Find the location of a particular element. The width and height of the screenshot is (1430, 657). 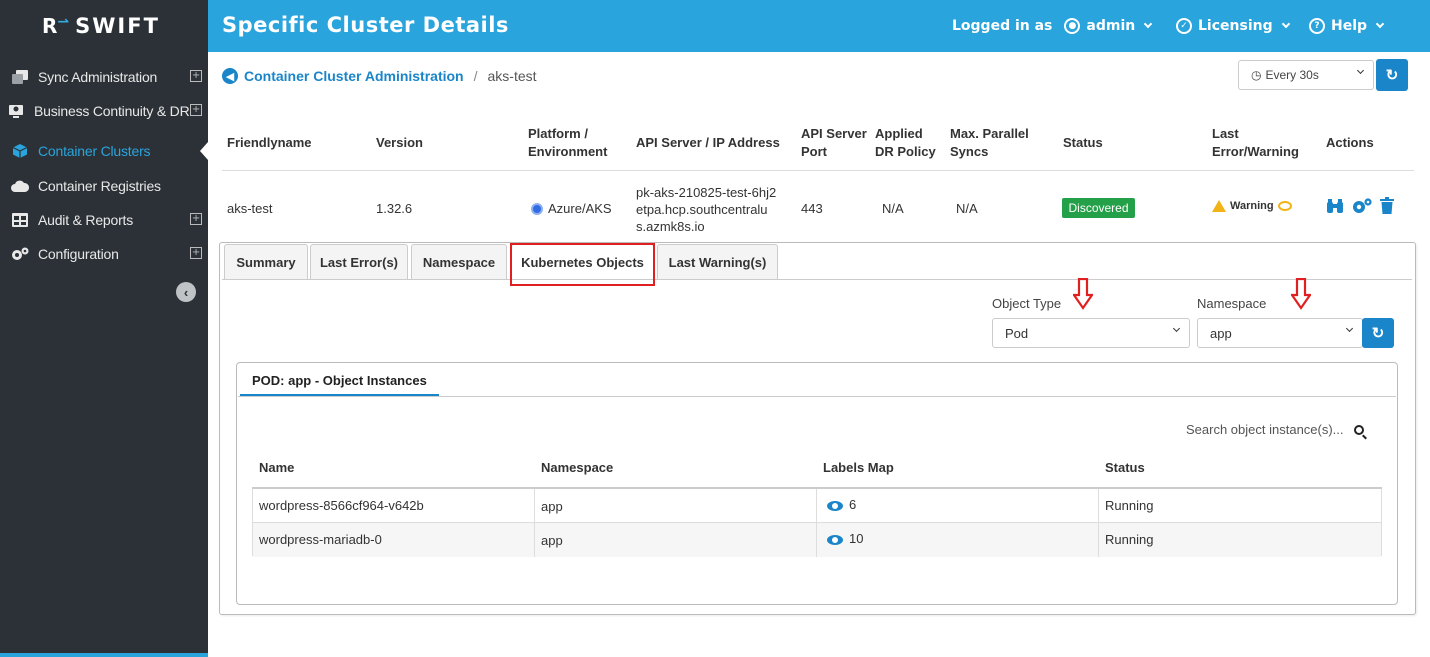

col-syncs-line2: Syncs is located at coordinates (969, 151).